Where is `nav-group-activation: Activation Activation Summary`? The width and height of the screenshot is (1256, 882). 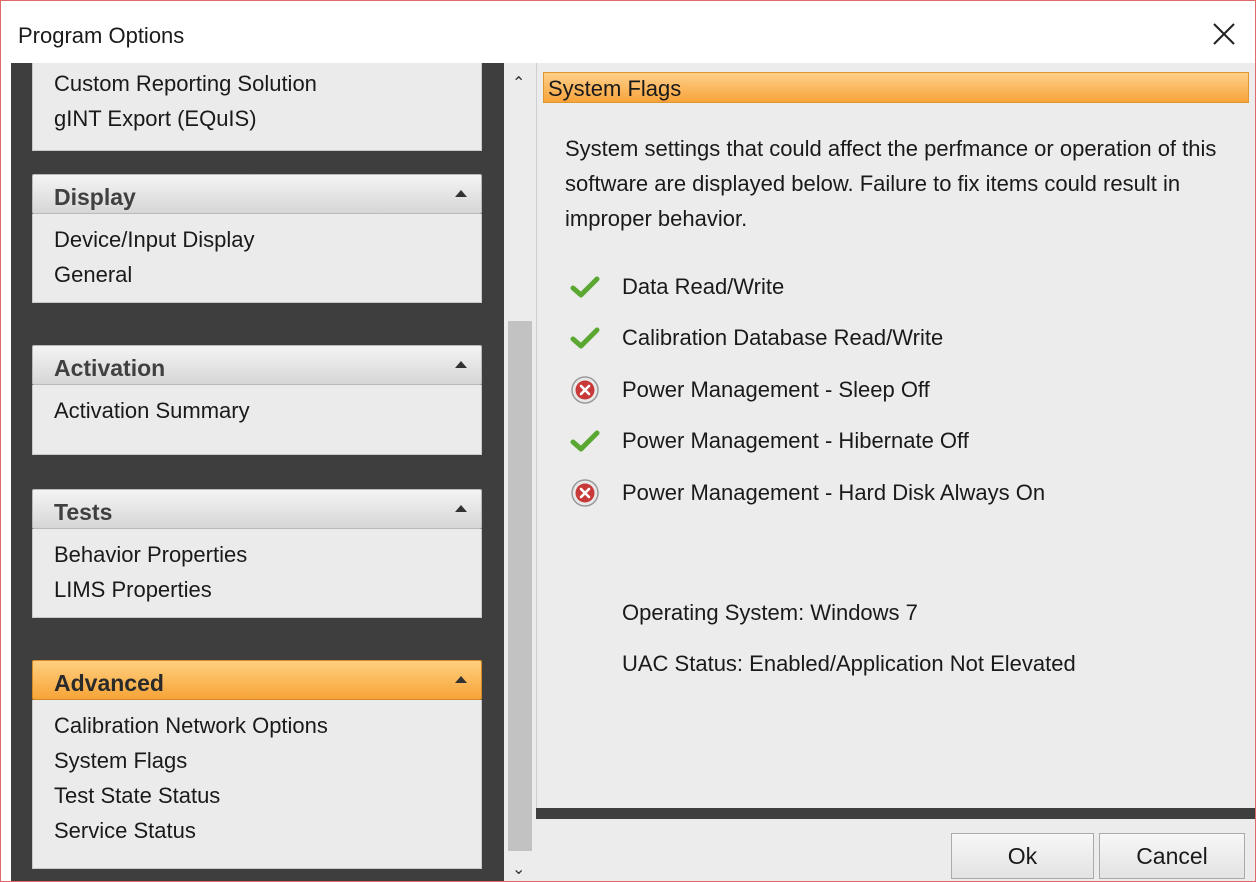 nav-group-activation: Activation Activation Summary is located at coordinates (257, 400).